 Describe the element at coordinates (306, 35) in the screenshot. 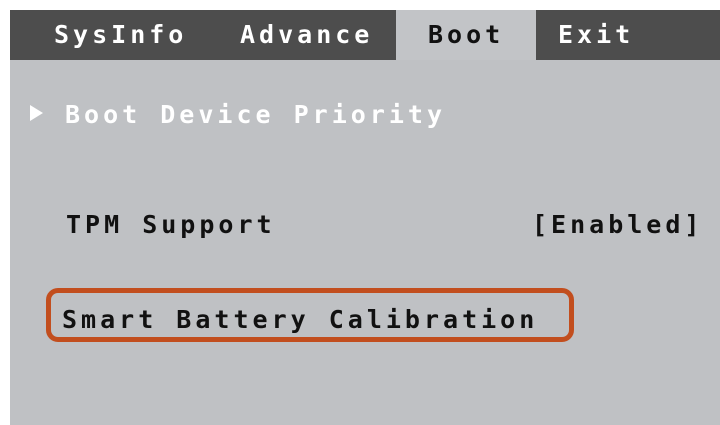

I see `tab-advance: Advance` at that location.